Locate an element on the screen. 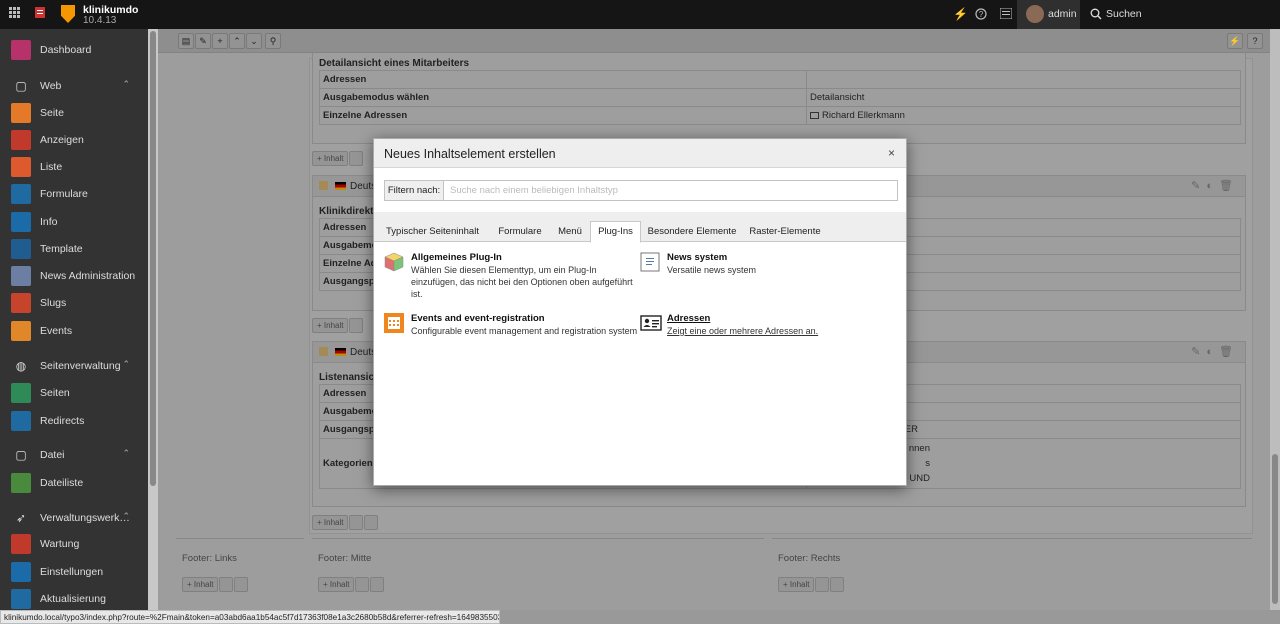 Image resolution: width=1280 pixels, height=624 pixels. content-scrollbar-thumb is located at coordinates (1275, 529).